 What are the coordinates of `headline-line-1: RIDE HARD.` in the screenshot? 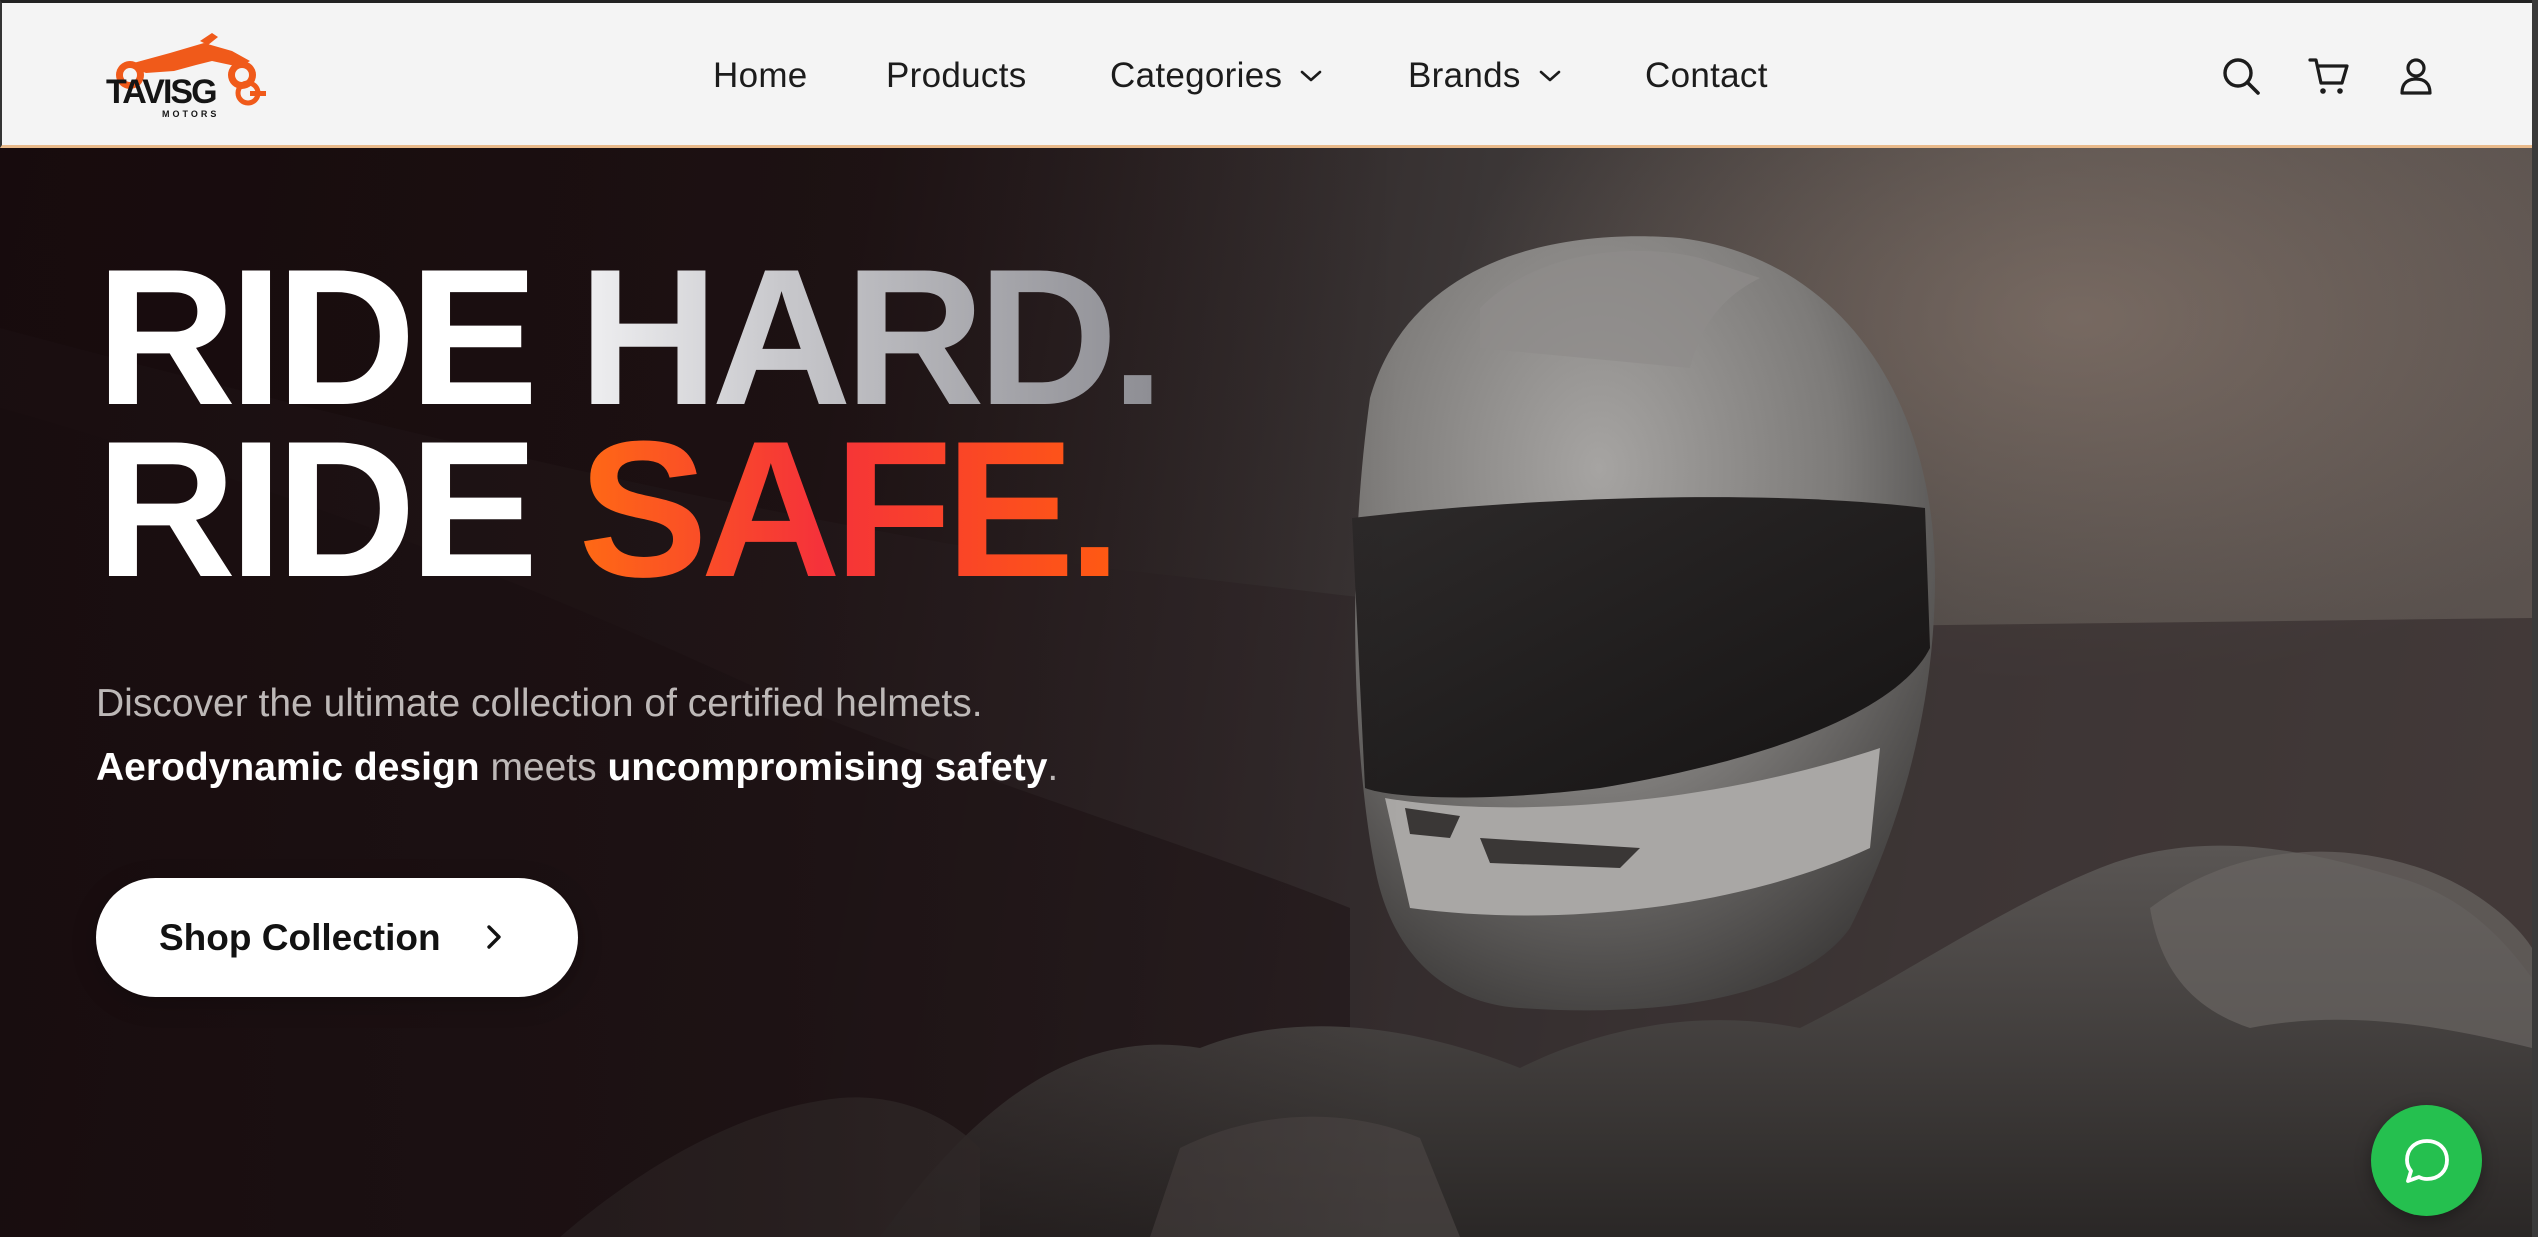 It's located at (630, 338).